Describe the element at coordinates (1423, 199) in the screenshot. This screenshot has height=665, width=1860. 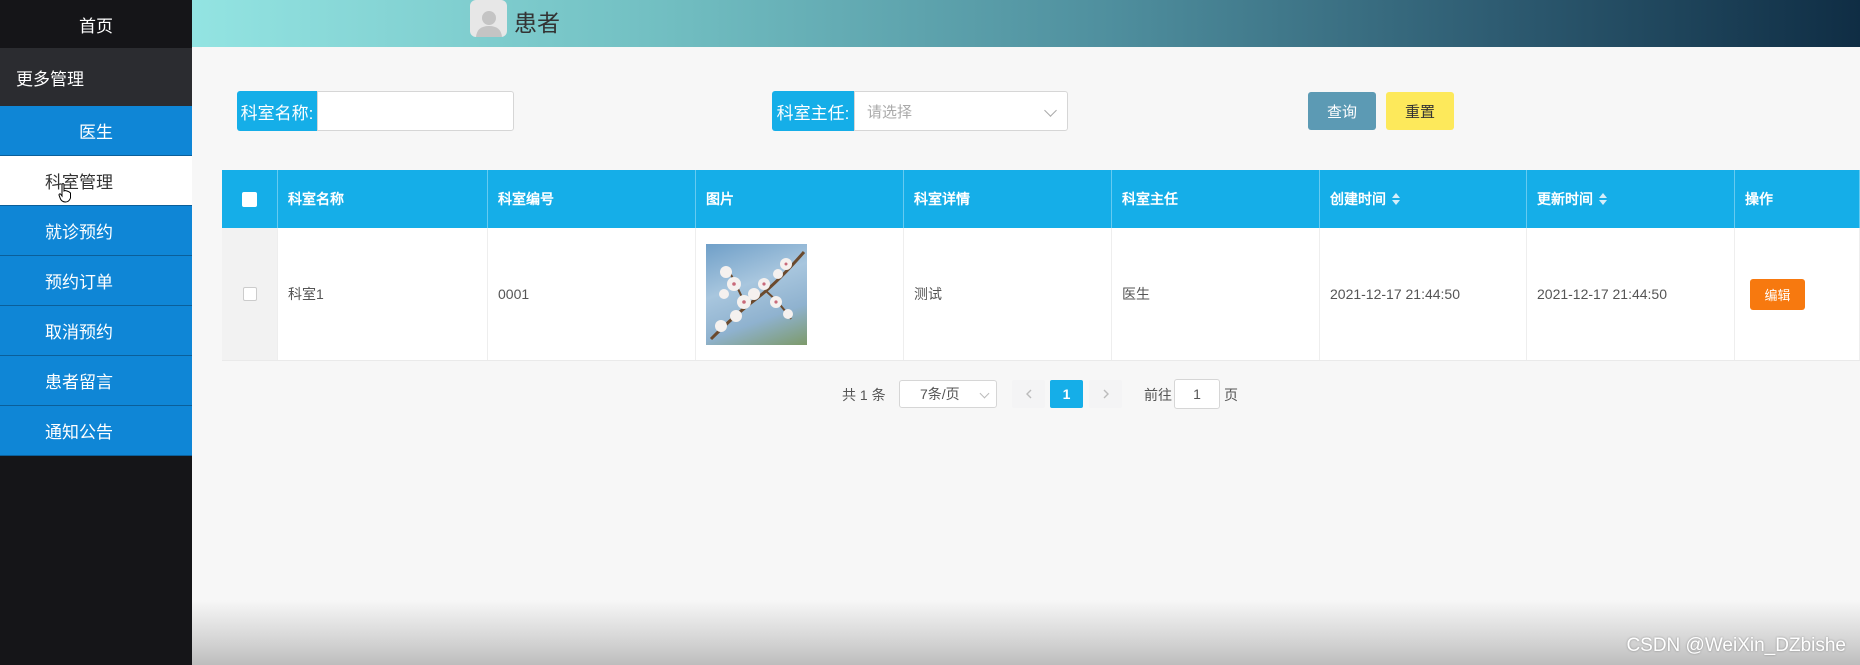
I see `column-header-created: 创建时间` at that location.